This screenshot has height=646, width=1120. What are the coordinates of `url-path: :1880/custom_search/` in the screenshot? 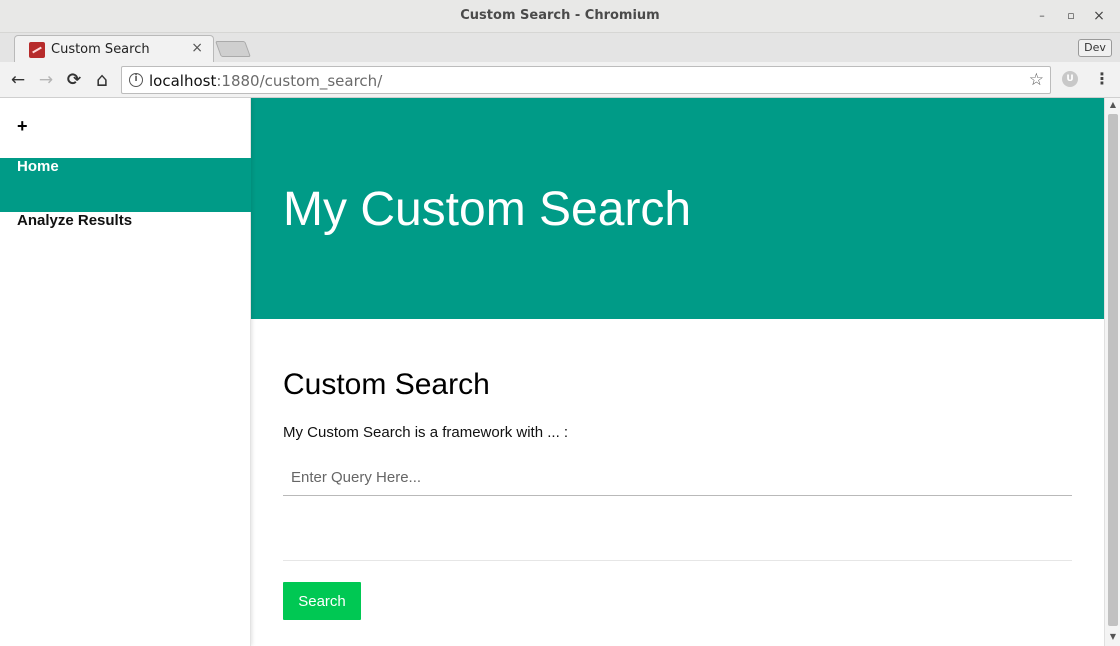 It's located at (299, 81).